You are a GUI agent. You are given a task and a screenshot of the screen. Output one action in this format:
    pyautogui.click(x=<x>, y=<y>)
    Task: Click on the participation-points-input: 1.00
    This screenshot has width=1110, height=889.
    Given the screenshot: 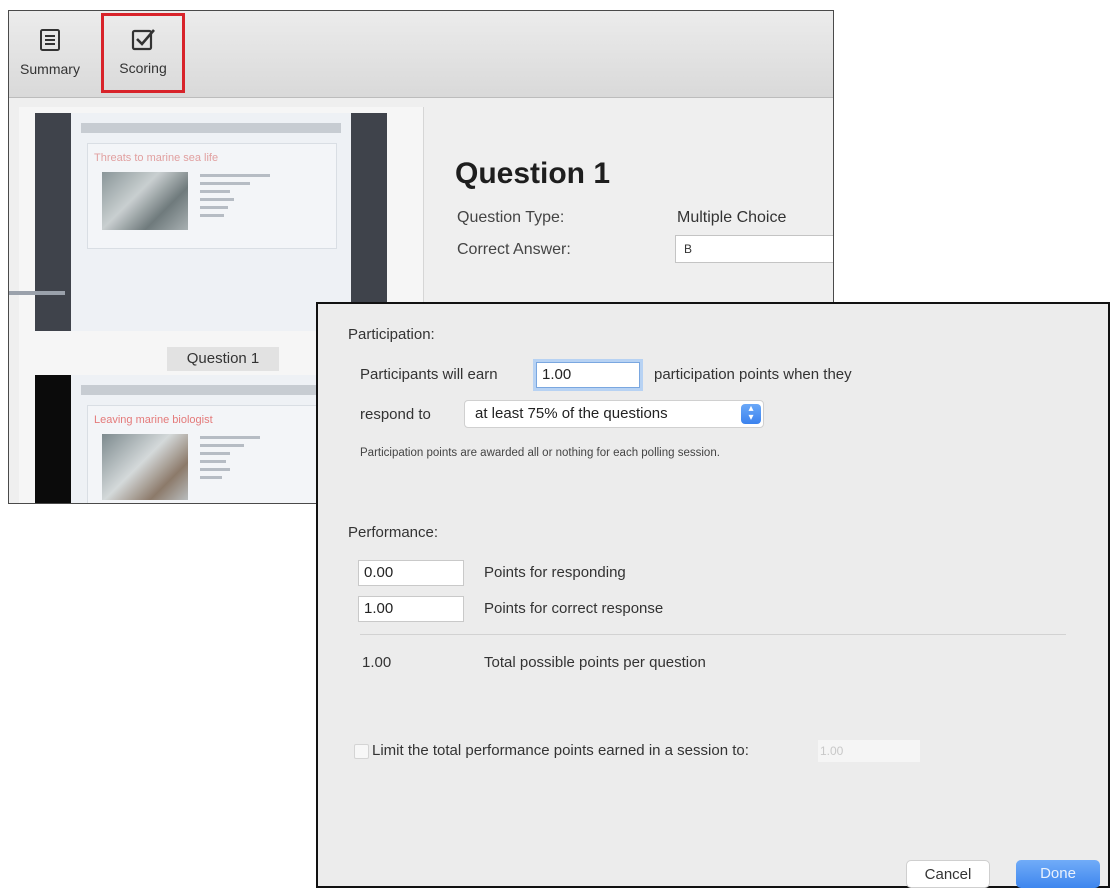 What is the action you would take?
    pyautogui.click(x=588, y=375)
    